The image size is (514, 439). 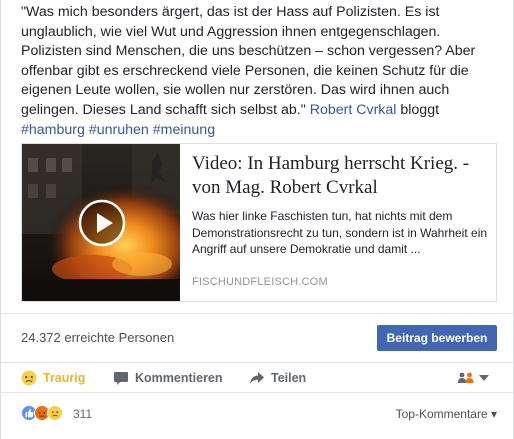 What do you see at coordinates (257, 413) in the screenshot?
I see `reactions-summary: 311 Top-Kommentare ▾` at bounding box center [257, 413].